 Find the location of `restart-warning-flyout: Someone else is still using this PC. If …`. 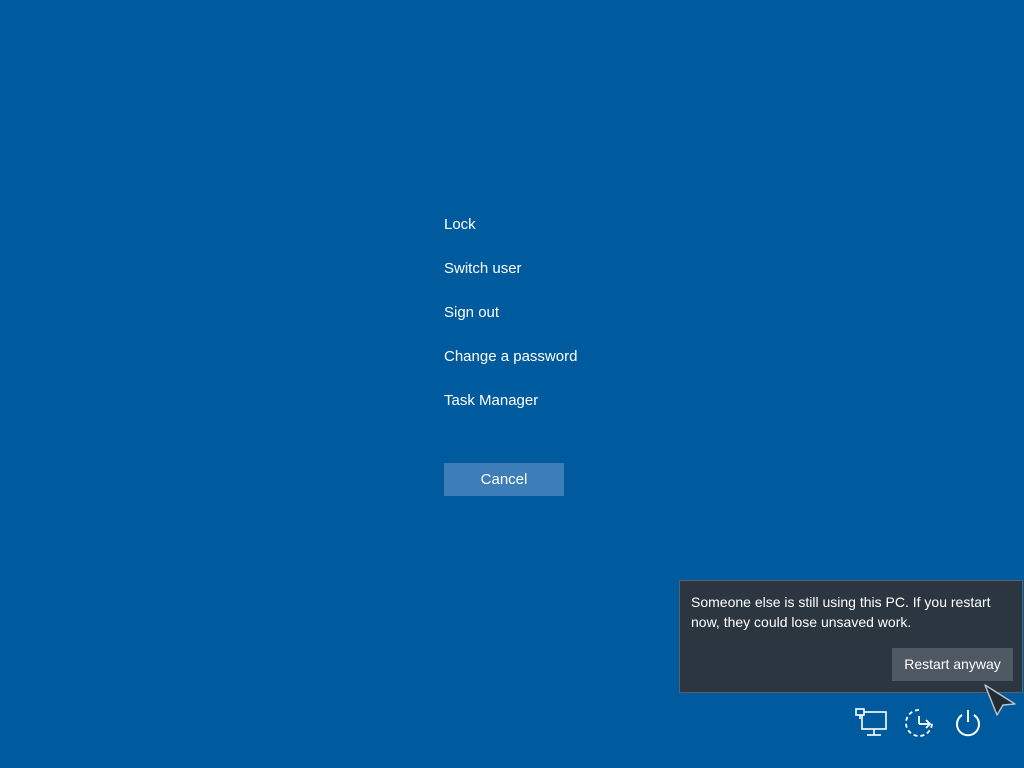

restart-warning-flyout: Someone else is still using this PC. If … is located at coordinates (851, 636).